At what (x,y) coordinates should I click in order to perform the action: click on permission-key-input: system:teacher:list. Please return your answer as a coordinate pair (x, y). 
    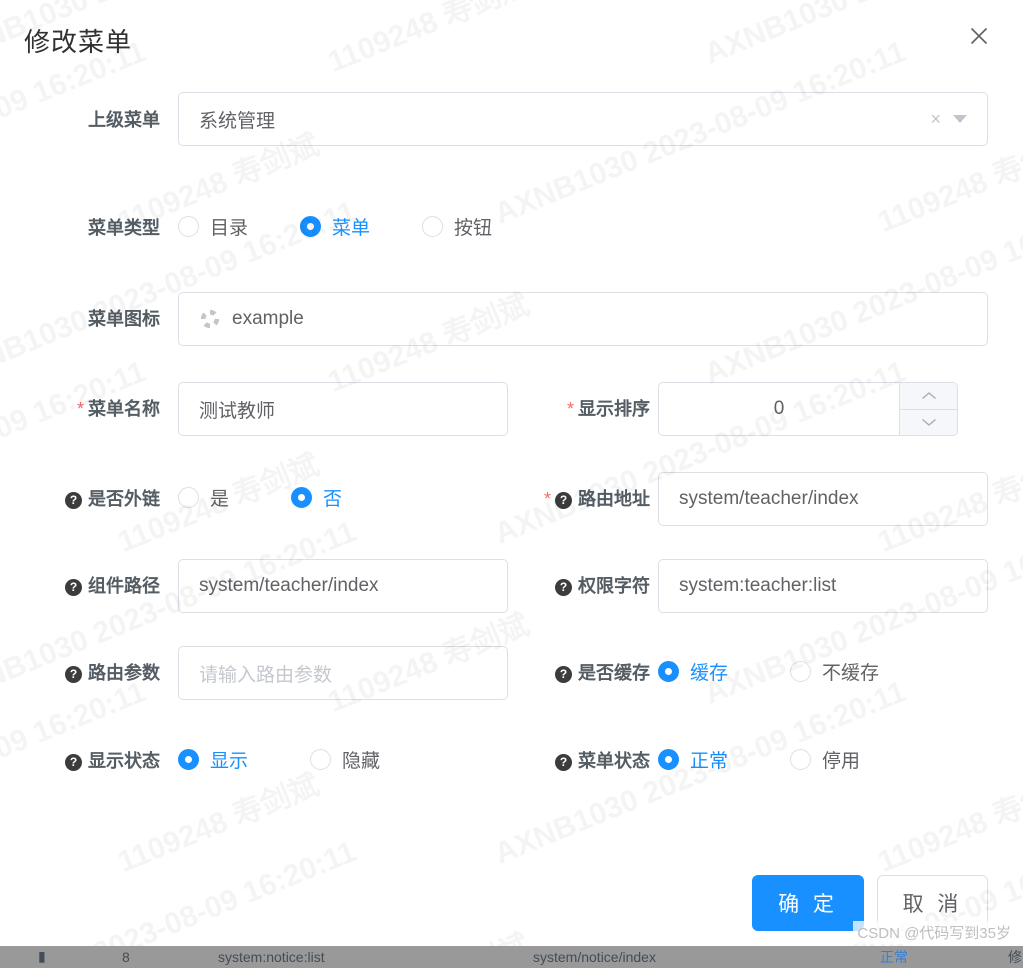
    Looking at the image, I should click on (823, 586).